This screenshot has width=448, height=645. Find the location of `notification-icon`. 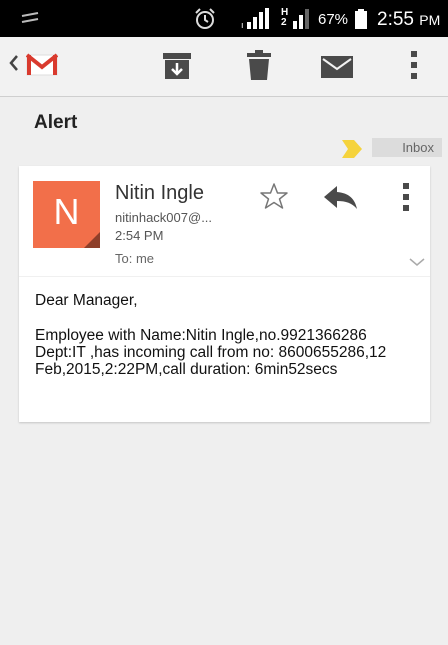

notification-icon is located at coordinates (30, 20).